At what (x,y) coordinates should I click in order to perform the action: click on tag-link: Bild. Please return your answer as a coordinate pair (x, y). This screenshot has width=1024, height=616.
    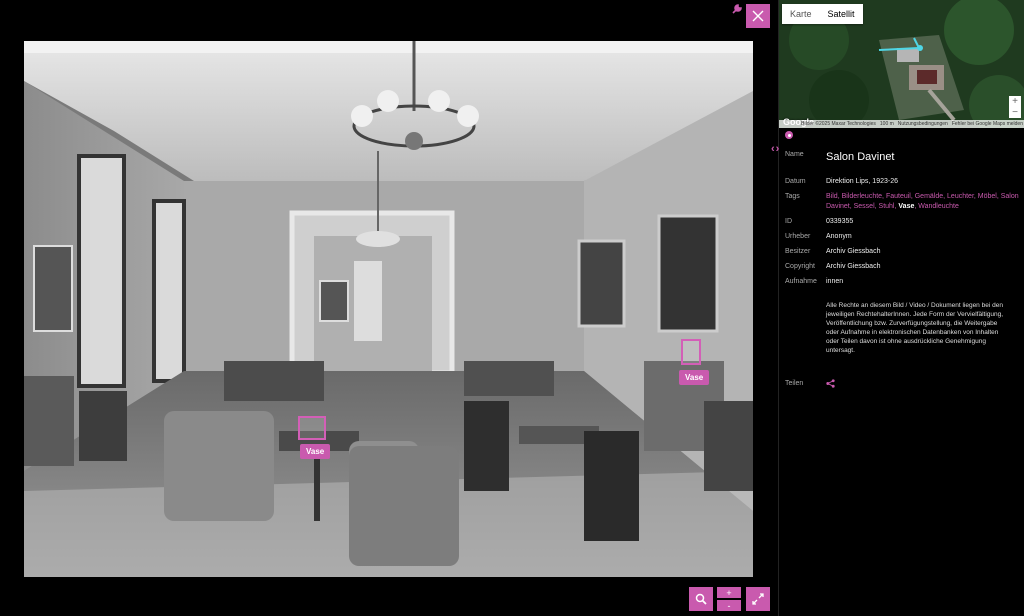
    Looking at the image, I should click on (832, 196).